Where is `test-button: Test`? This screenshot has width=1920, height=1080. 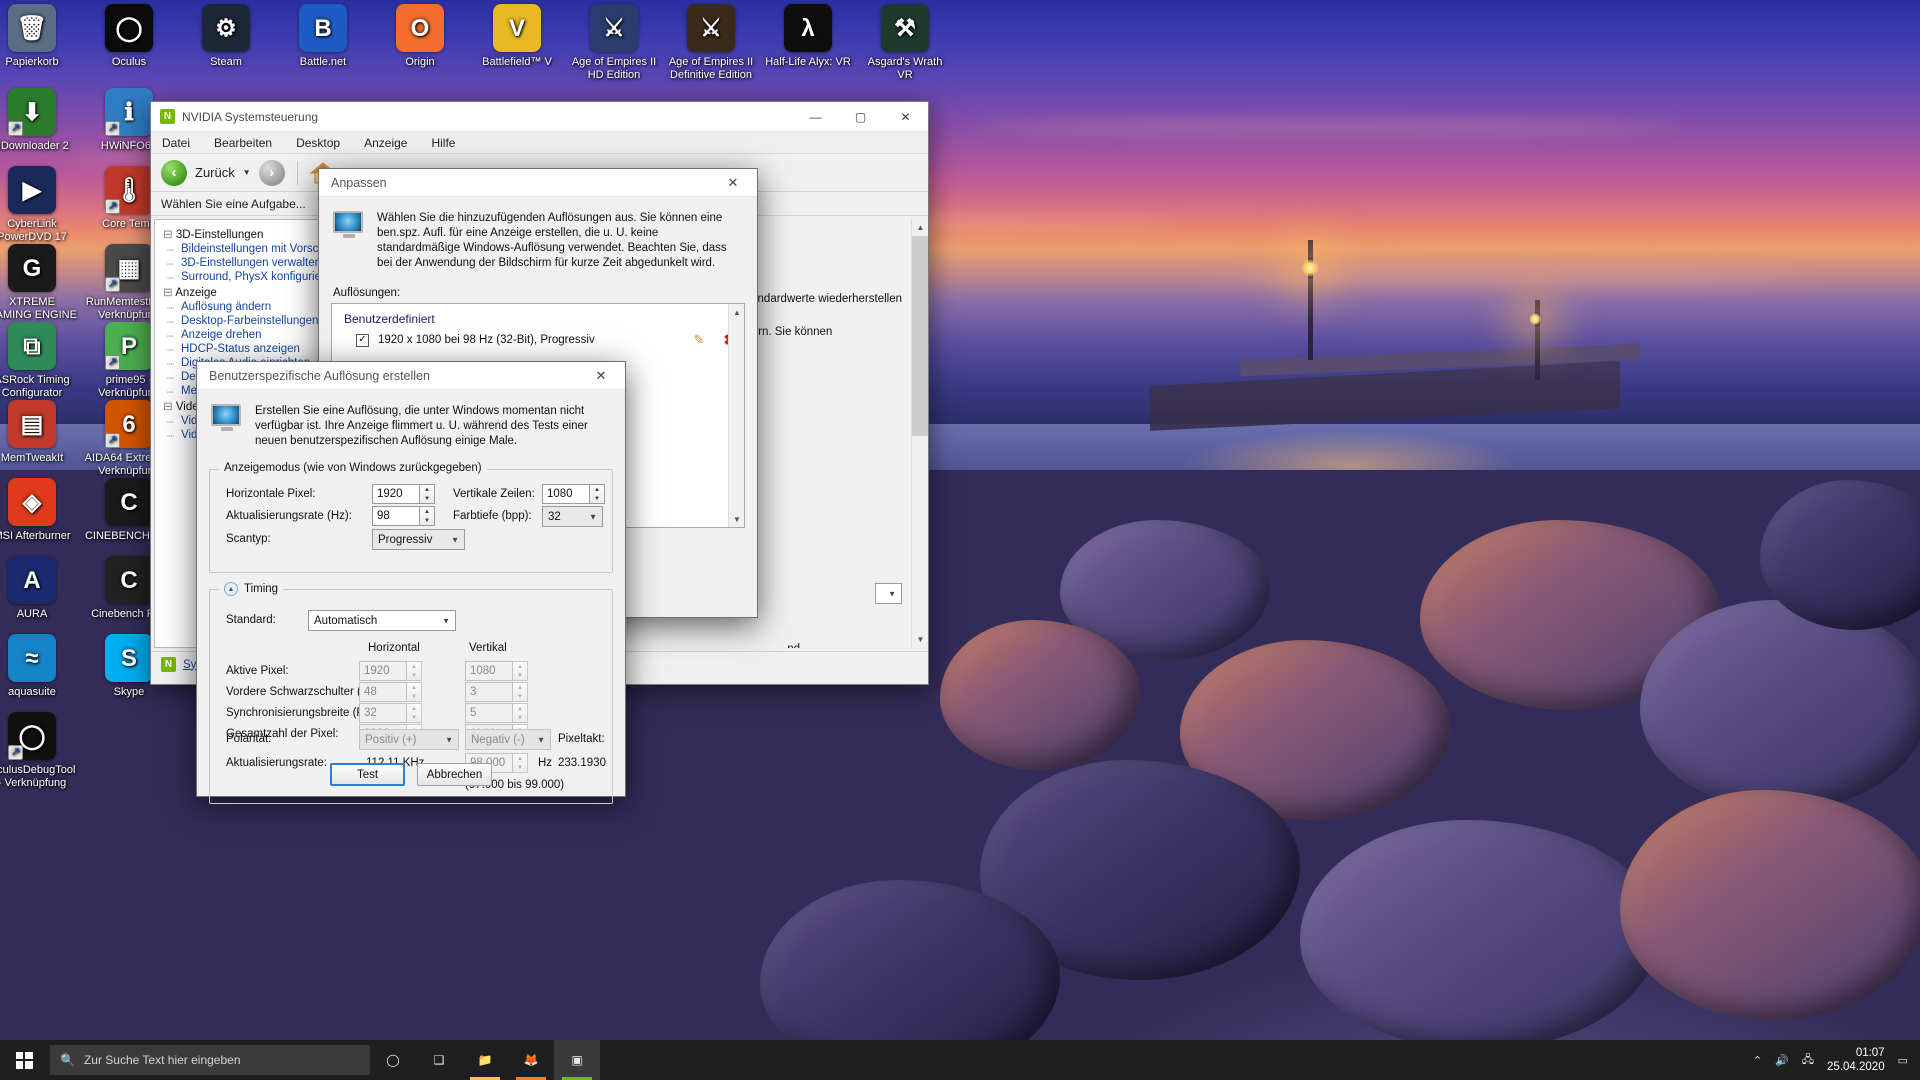
test-button: Test is located at coordinates (367, 774).